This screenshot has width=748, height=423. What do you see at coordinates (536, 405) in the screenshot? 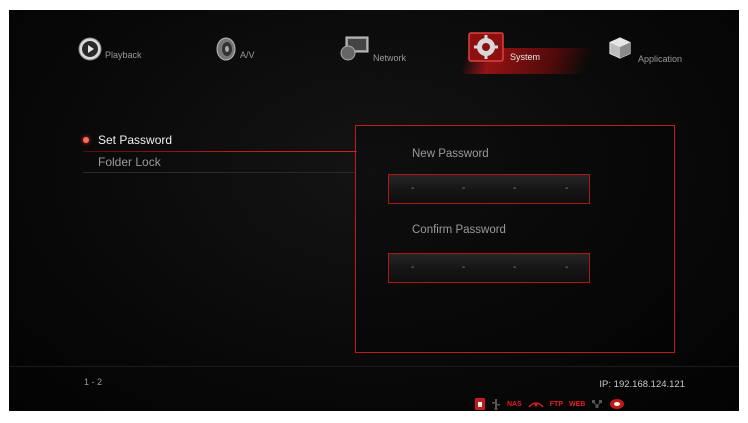
I see `upnp-icon` at bounding box center [536, 405].